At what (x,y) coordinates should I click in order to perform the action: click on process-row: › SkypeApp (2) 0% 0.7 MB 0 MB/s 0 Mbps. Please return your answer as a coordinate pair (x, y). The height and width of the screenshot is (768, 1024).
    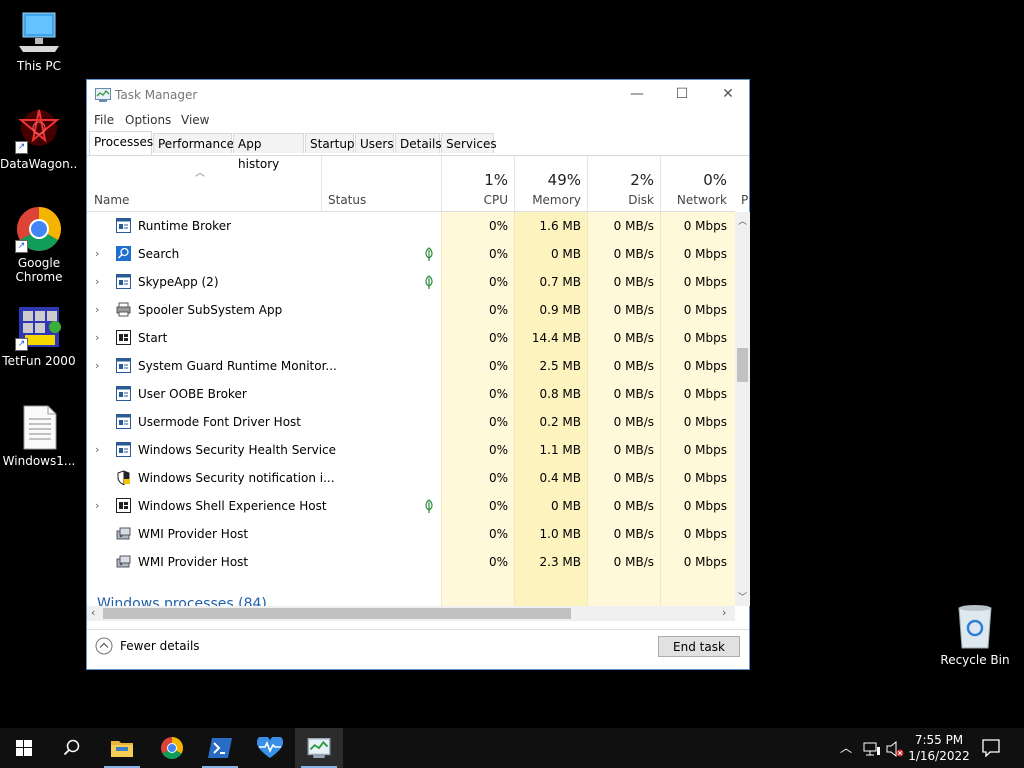
    Looking at the image, I should click on (411, 282).